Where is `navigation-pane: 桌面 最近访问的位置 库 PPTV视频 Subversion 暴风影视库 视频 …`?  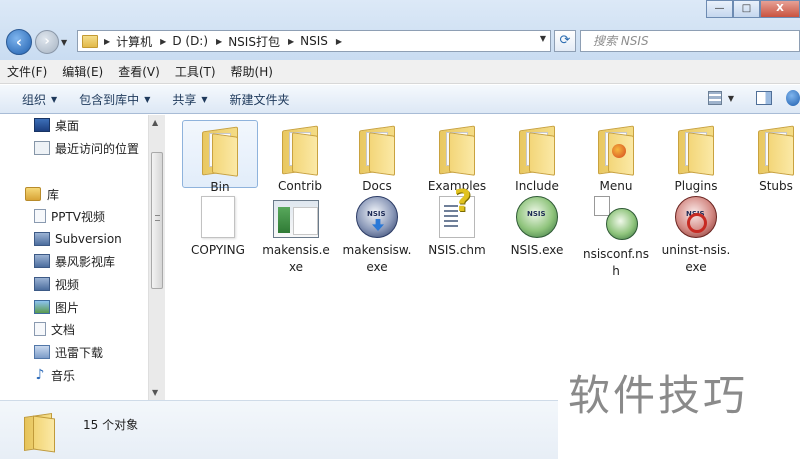
navigation-pane: 桌面 最近访问的位置 库 PPTV视频 Subversion 暴风影视库 视频 … is located at coordinates (74, 257).